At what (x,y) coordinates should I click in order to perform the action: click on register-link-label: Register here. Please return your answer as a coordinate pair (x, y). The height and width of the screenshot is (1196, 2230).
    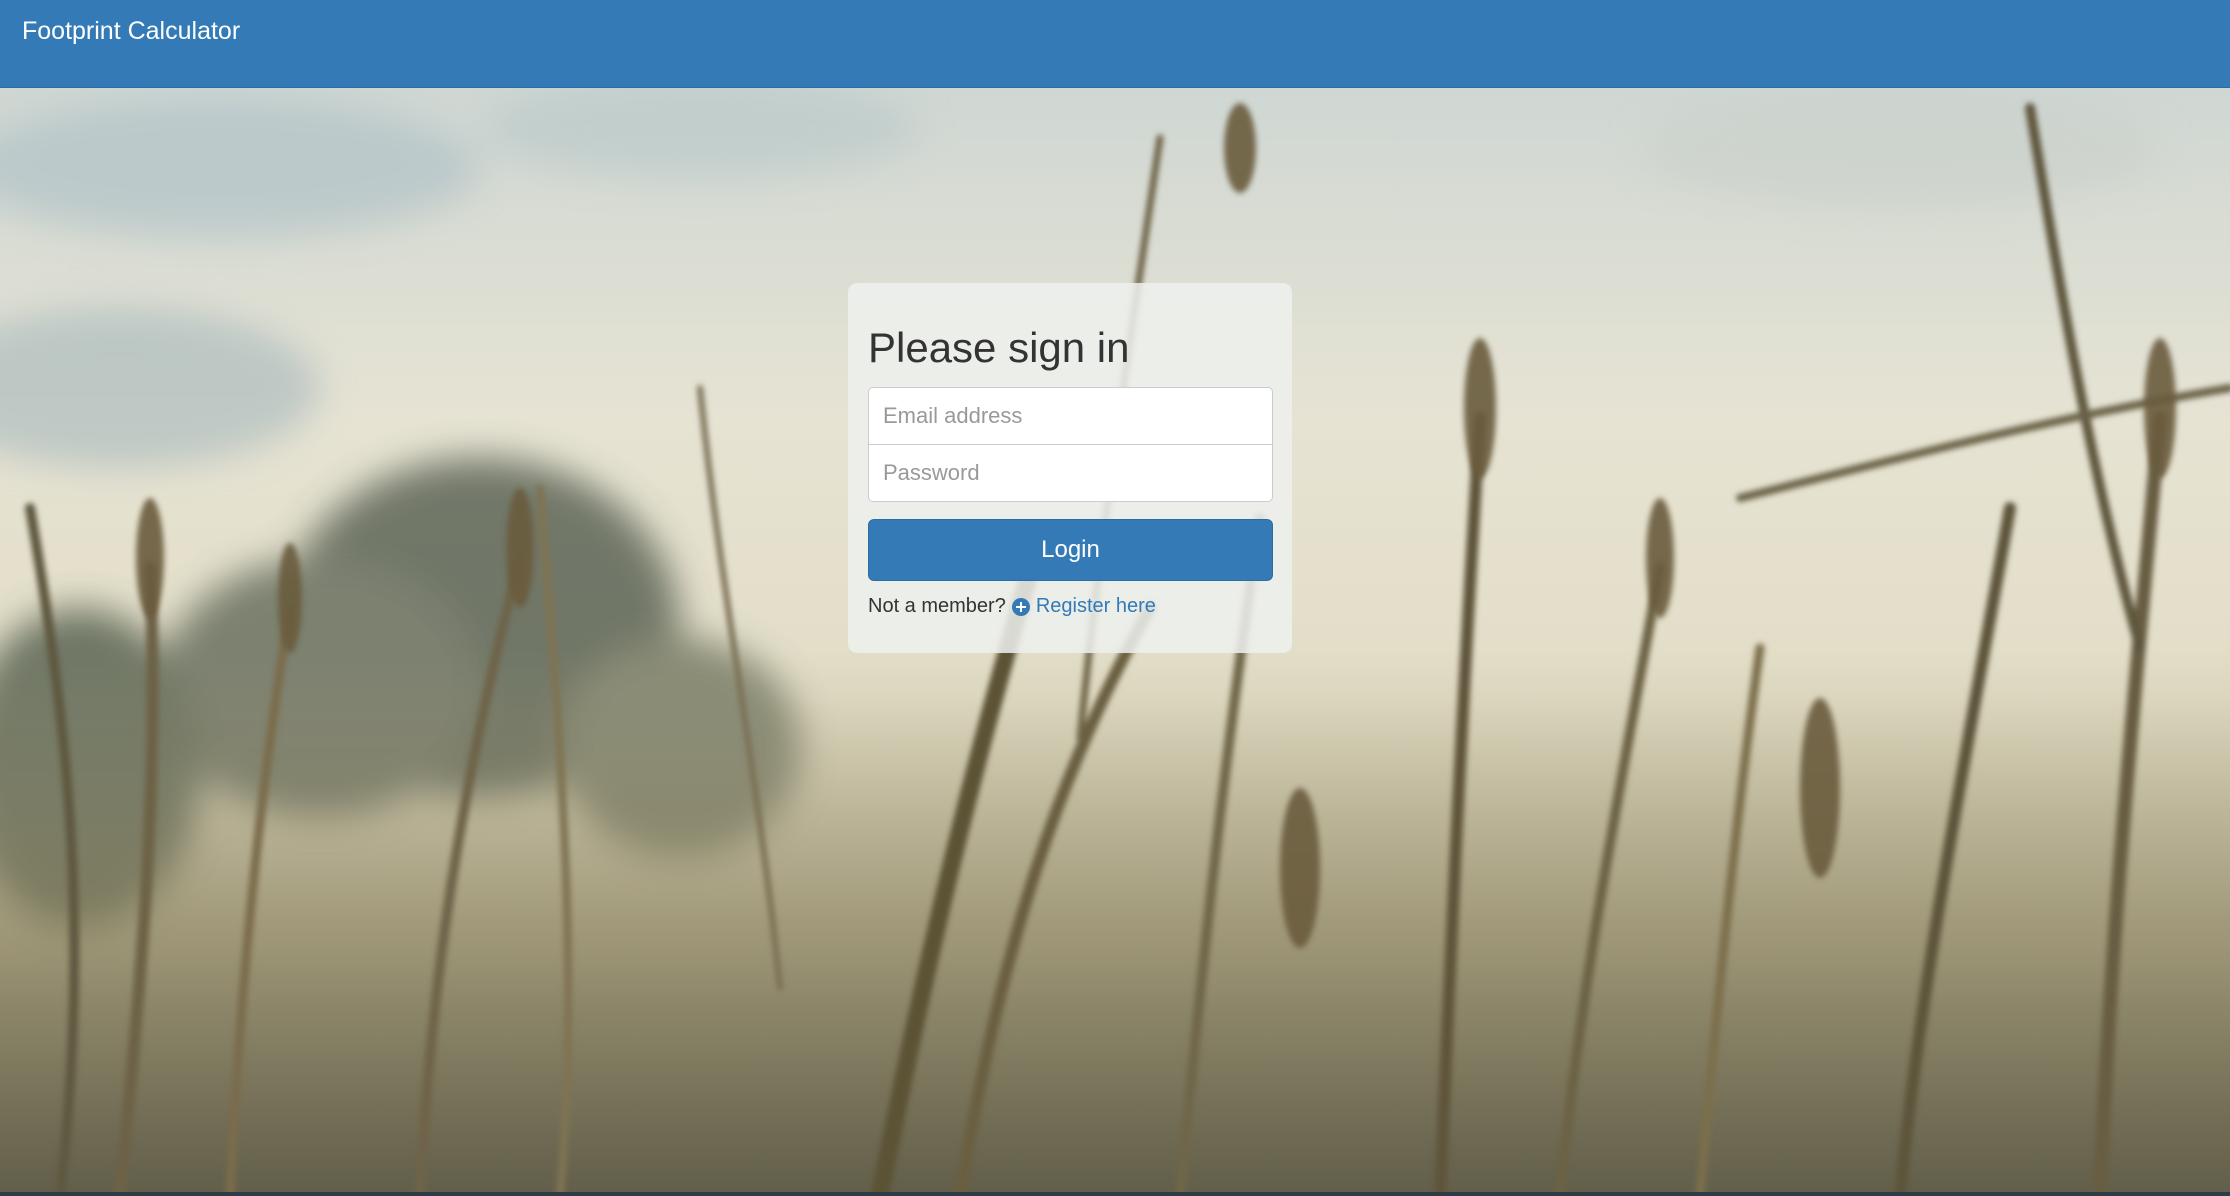
    Looking at the image, I should click on (1095, 606).